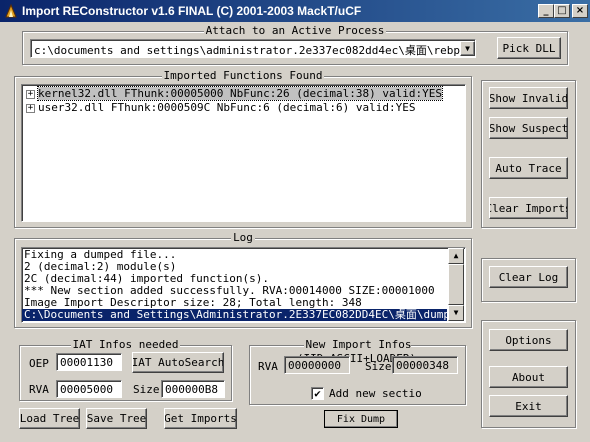 Image resolution: width=590 pixels, height=442 pixels. Describe the element at coordinates (243, 75) in the screenshot. I see `imported-functions-label: Imported Functions Found` at that location.